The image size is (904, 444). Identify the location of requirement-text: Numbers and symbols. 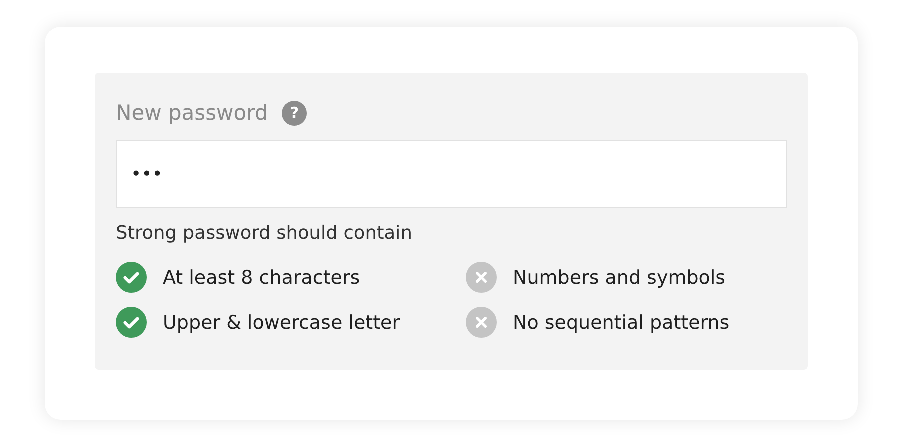
(619, 277).